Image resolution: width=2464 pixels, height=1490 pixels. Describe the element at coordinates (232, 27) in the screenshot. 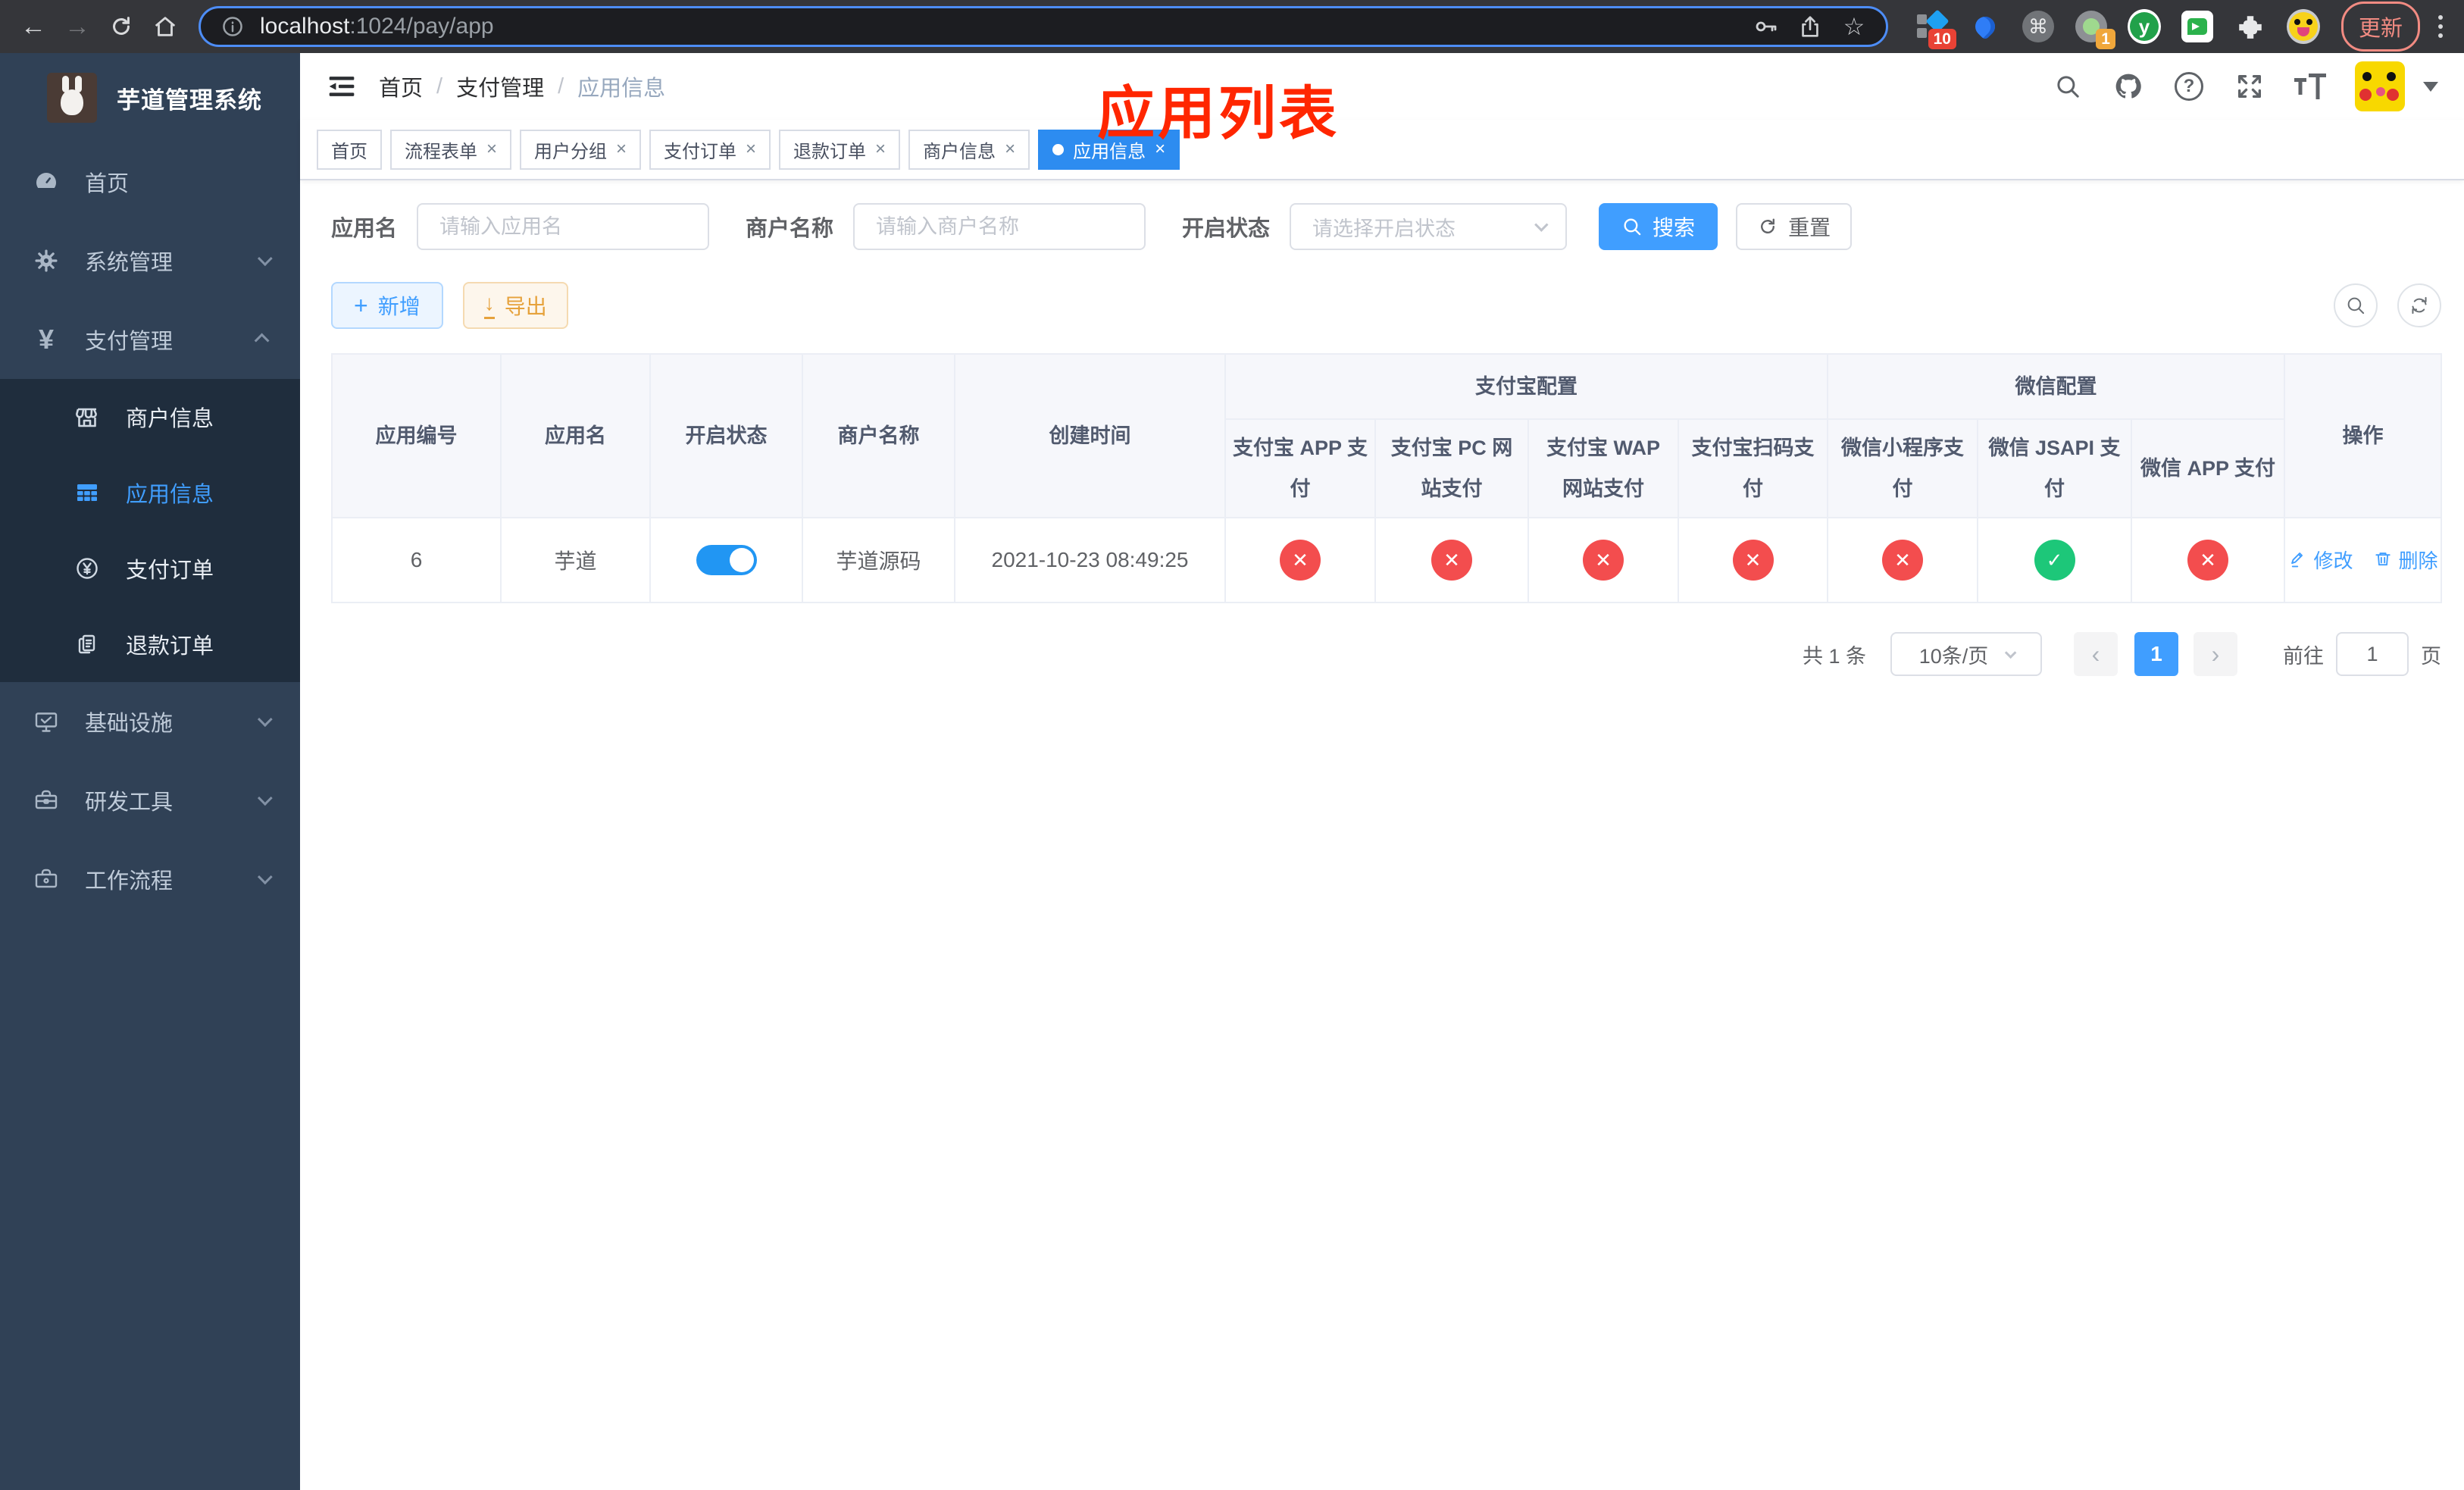

I see `site-info-icon` at that location.